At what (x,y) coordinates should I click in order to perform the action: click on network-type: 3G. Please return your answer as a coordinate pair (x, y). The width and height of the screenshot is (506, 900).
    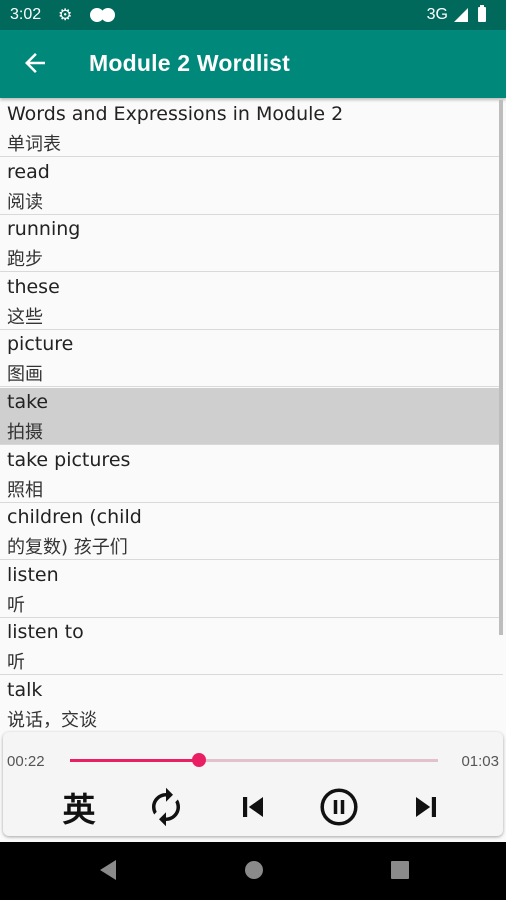
    Looking at the image, I should click on (437, 14).